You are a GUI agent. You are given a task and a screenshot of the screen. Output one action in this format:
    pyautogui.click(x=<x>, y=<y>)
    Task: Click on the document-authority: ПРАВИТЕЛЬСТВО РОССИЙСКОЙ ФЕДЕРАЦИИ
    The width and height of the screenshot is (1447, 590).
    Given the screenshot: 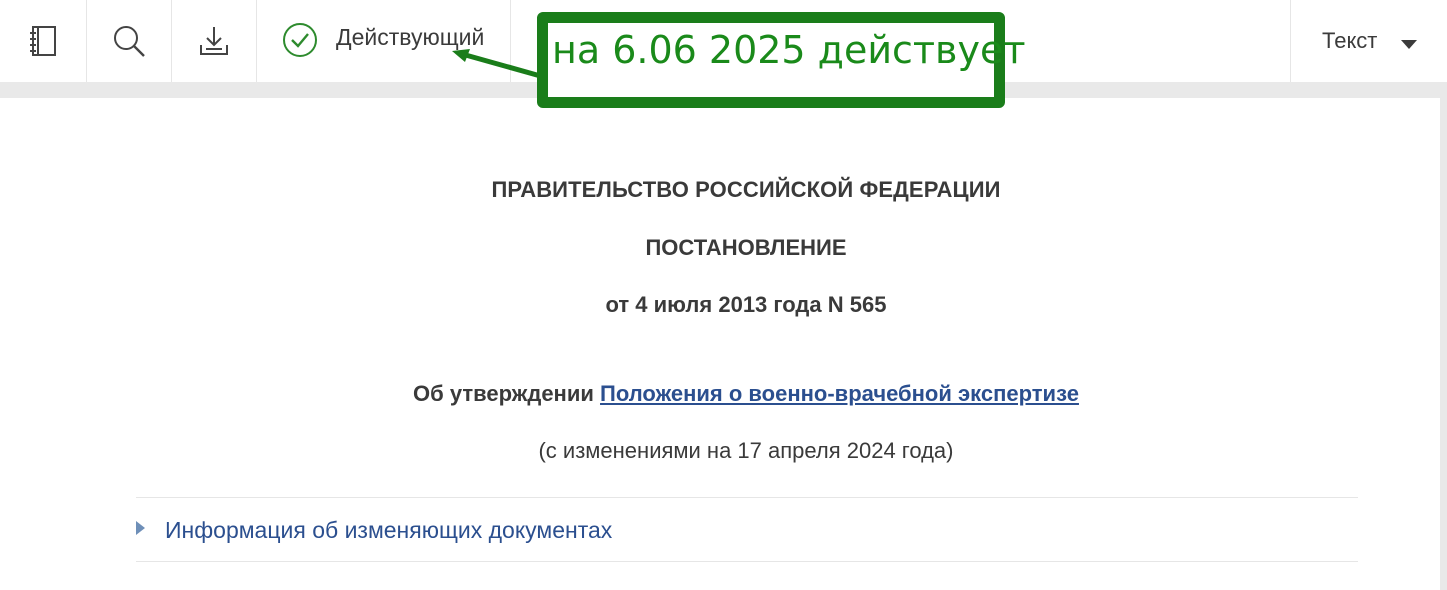 What is the action you would take?
    pyautogui.click(x=746, y=189)
    